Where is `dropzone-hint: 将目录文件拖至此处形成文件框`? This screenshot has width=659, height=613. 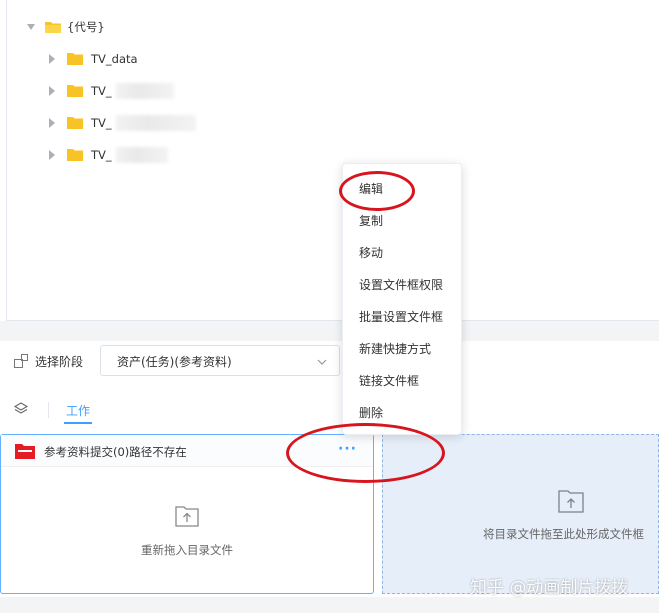
dropzone-hint: 将目录文件拖至此处形成文件框 is located at coordinates (563, 534).